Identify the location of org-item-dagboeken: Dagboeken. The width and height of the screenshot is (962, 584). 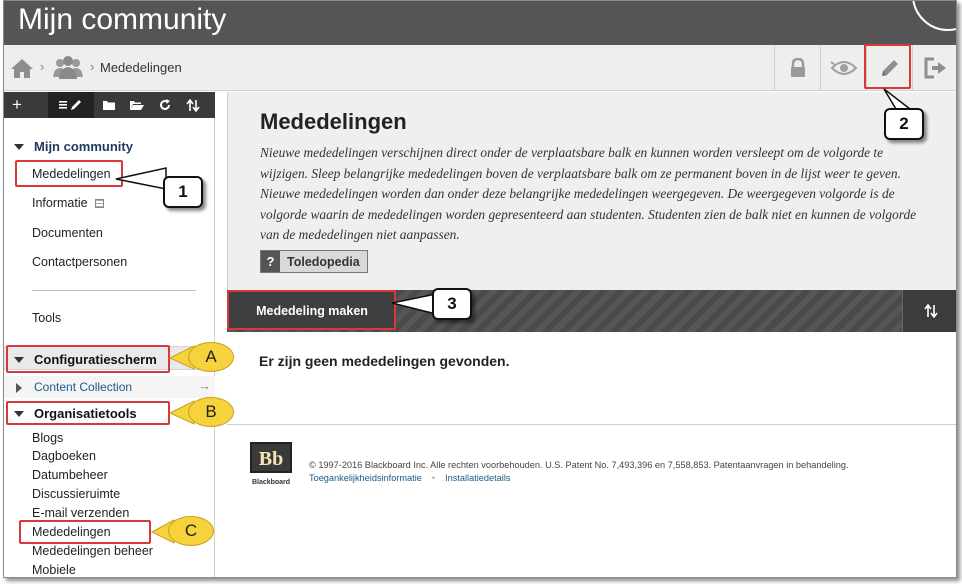
(64, 456).